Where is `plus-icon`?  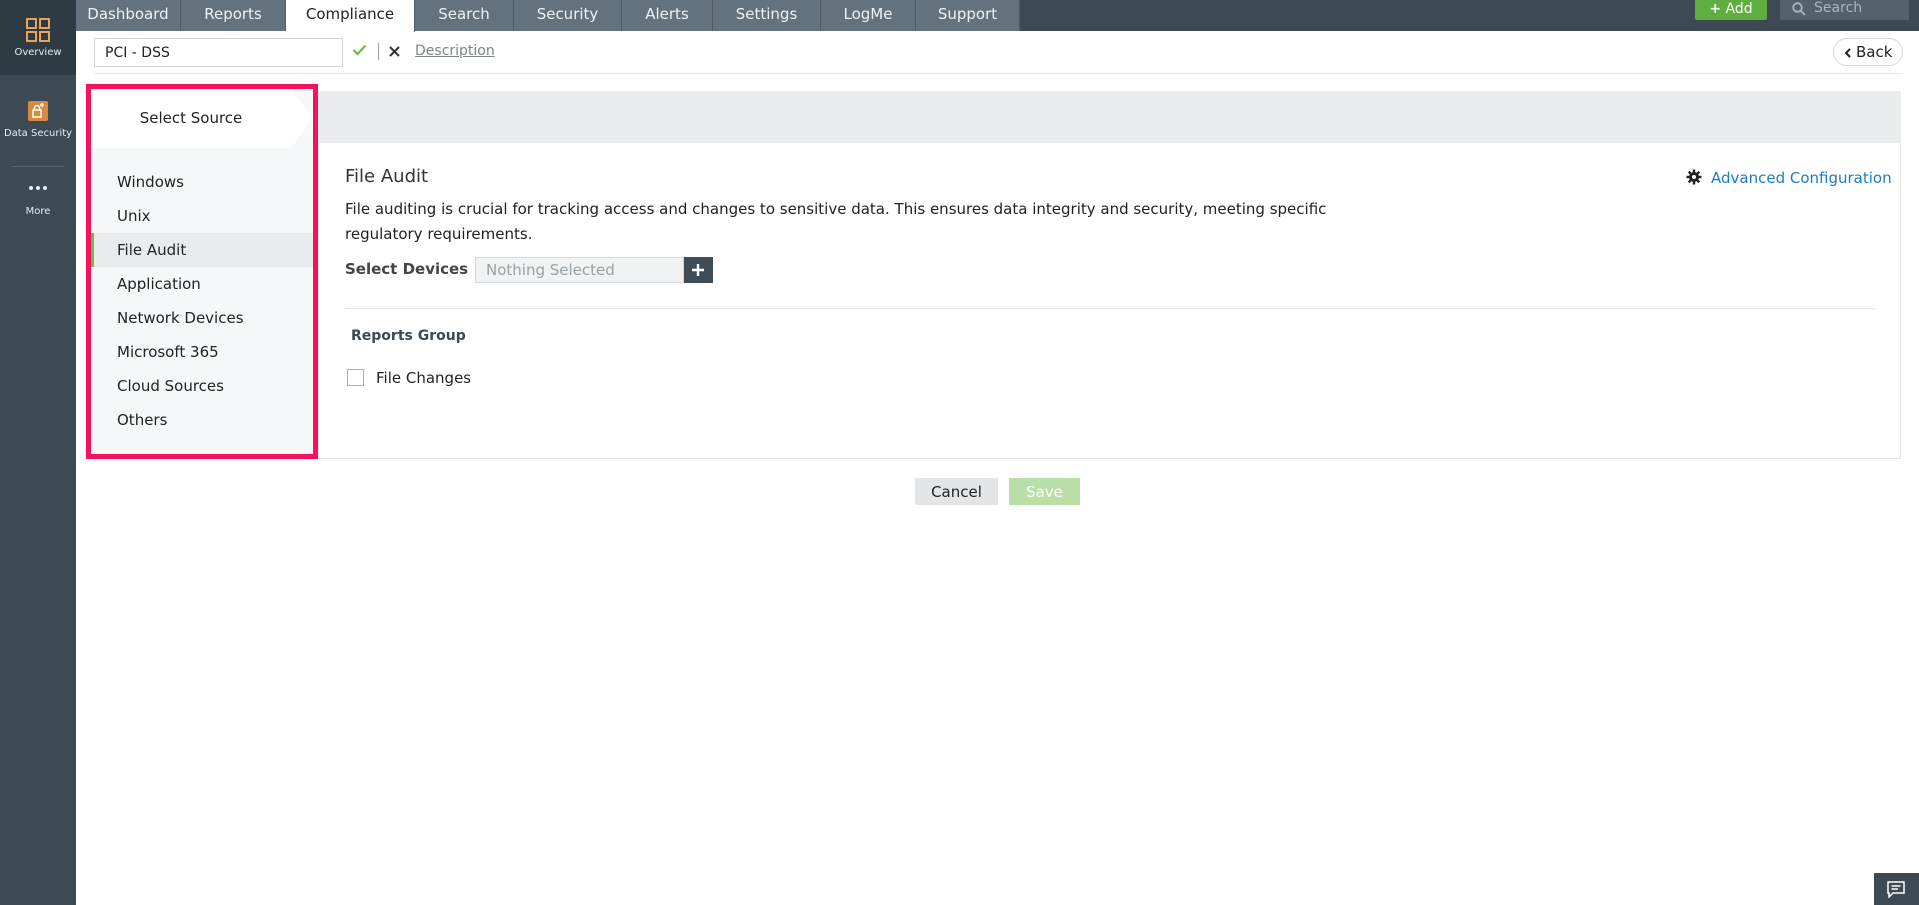 plus-icon is located at coordinates (698, 270).